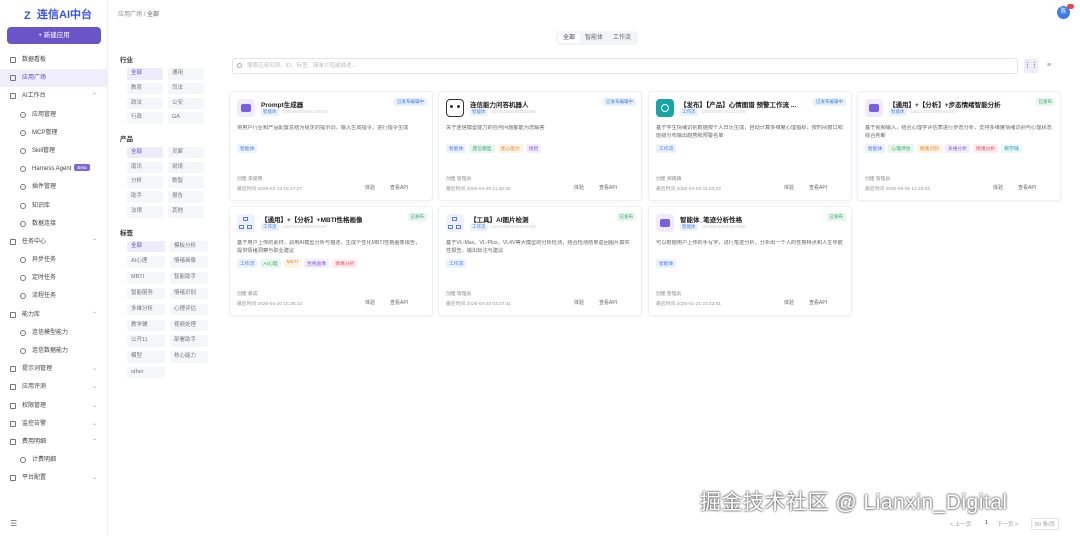 The image size is (1080, 536). Describe the element at coordinates (53, 115) in the screenshot. I see `sidebar-item: 应用管理` at that location.